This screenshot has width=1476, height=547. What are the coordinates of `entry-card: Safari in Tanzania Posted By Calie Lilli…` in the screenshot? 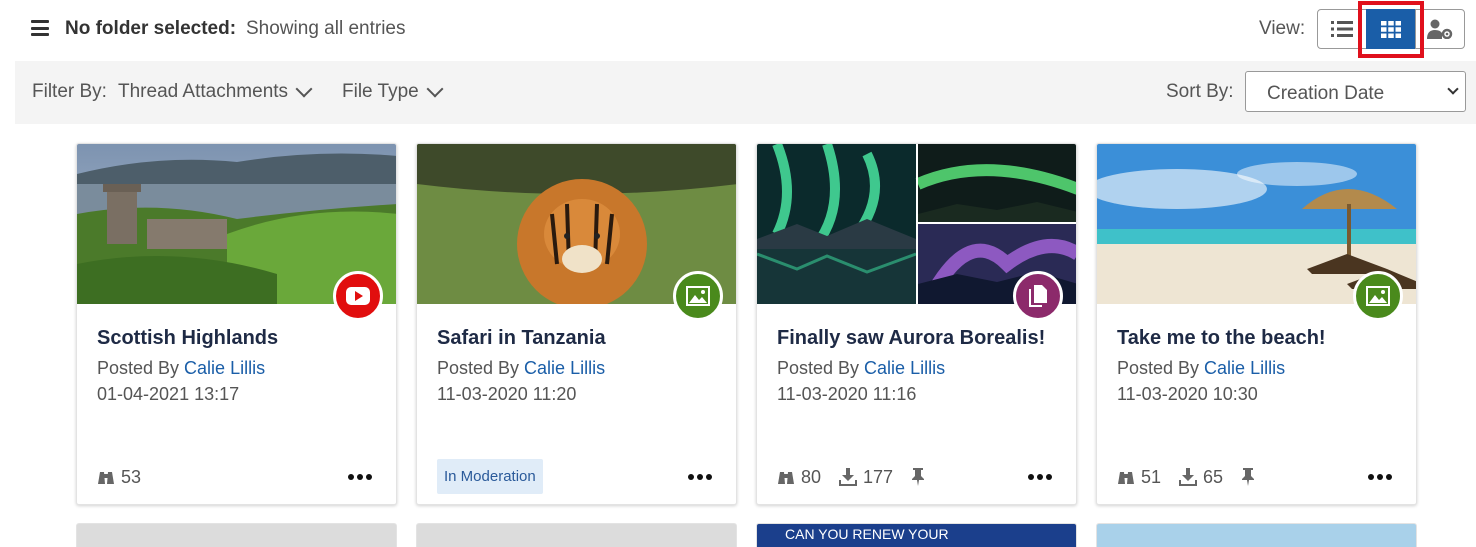 It's located at (576, 324).